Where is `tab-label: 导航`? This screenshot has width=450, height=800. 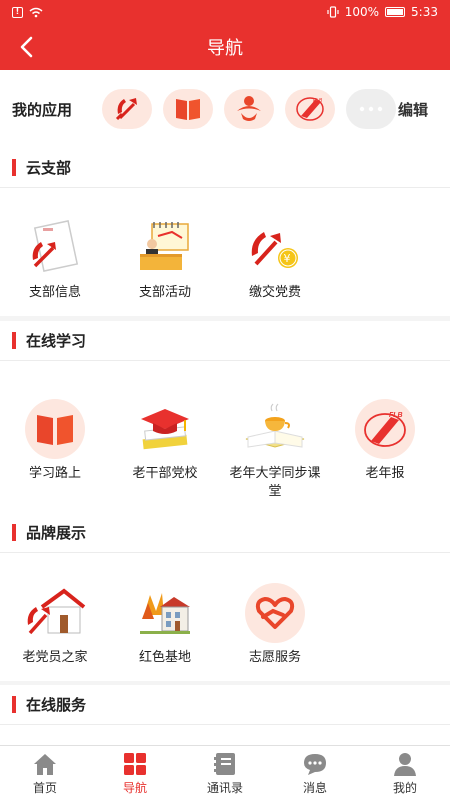 tab-label: 导航 is located at coordinates (134, 787).